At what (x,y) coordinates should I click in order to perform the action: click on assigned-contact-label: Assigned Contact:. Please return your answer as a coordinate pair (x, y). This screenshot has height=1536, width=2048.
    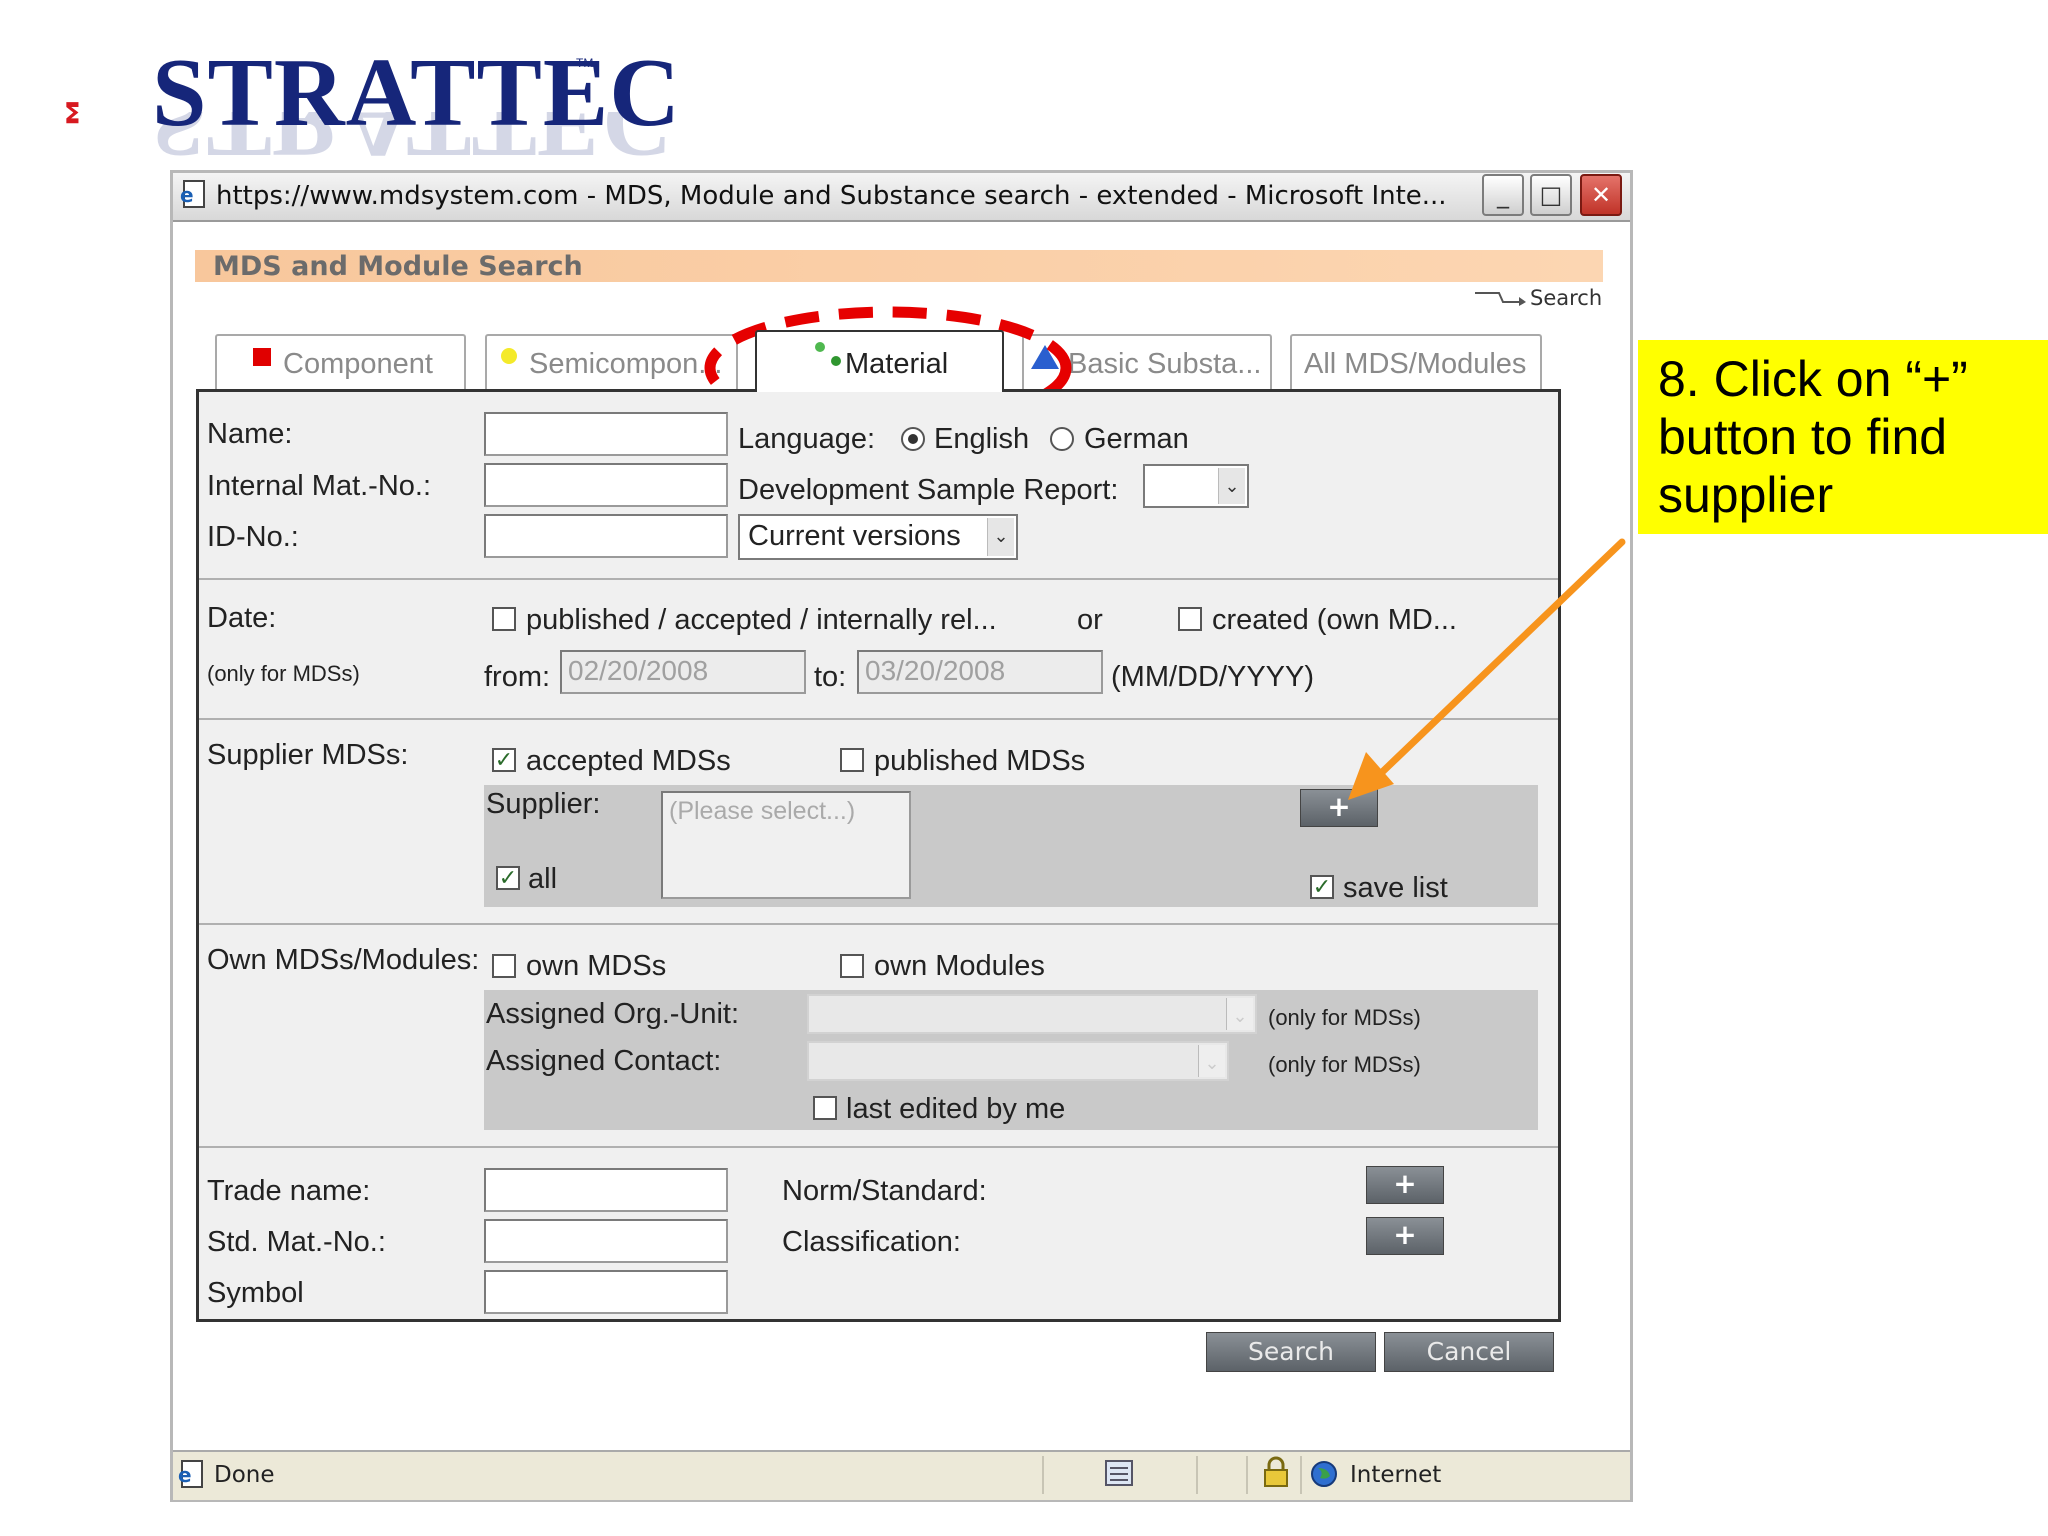
    Looking at the image, I should click on (604, 1061).